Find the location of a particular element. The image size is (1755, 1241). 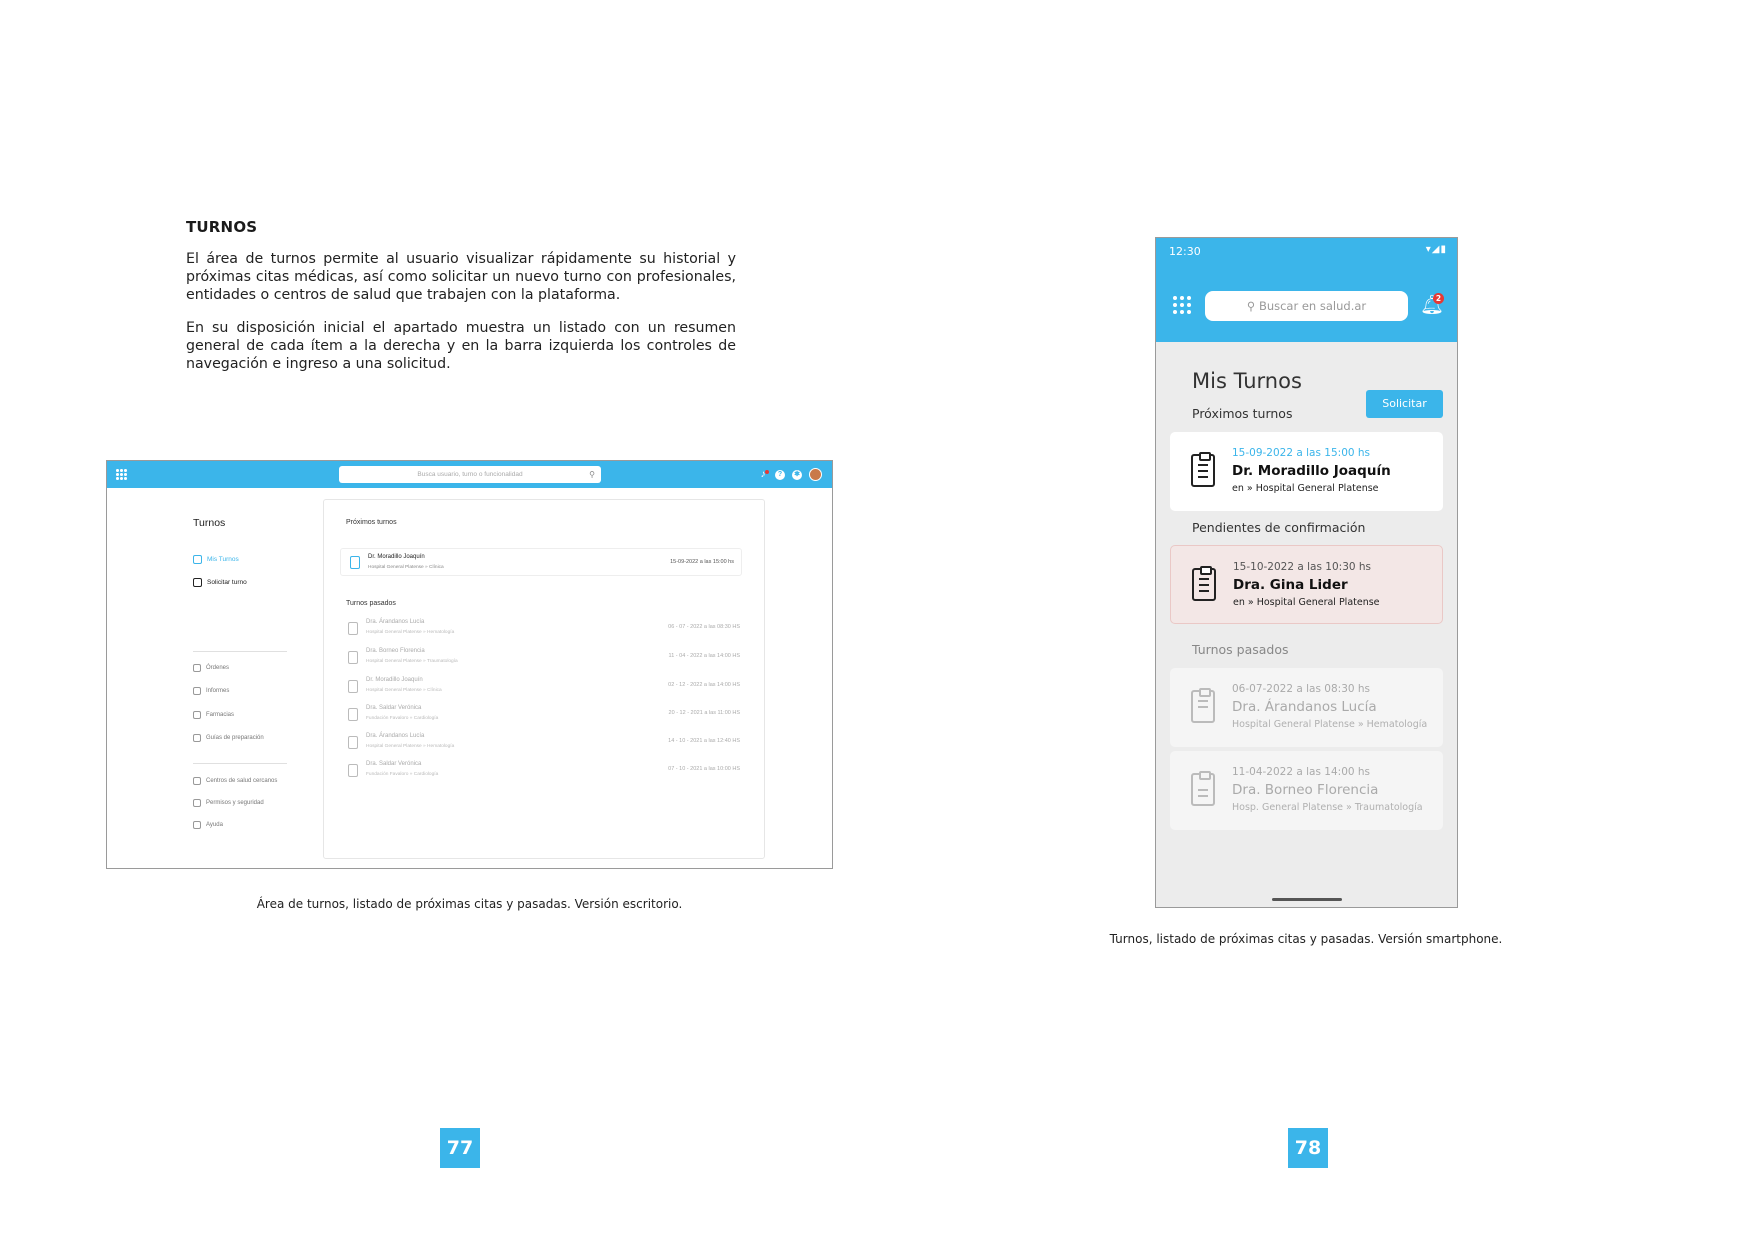

sidebar-item-centros: Centros de salud cercanos is located at coordinates (235, 781).